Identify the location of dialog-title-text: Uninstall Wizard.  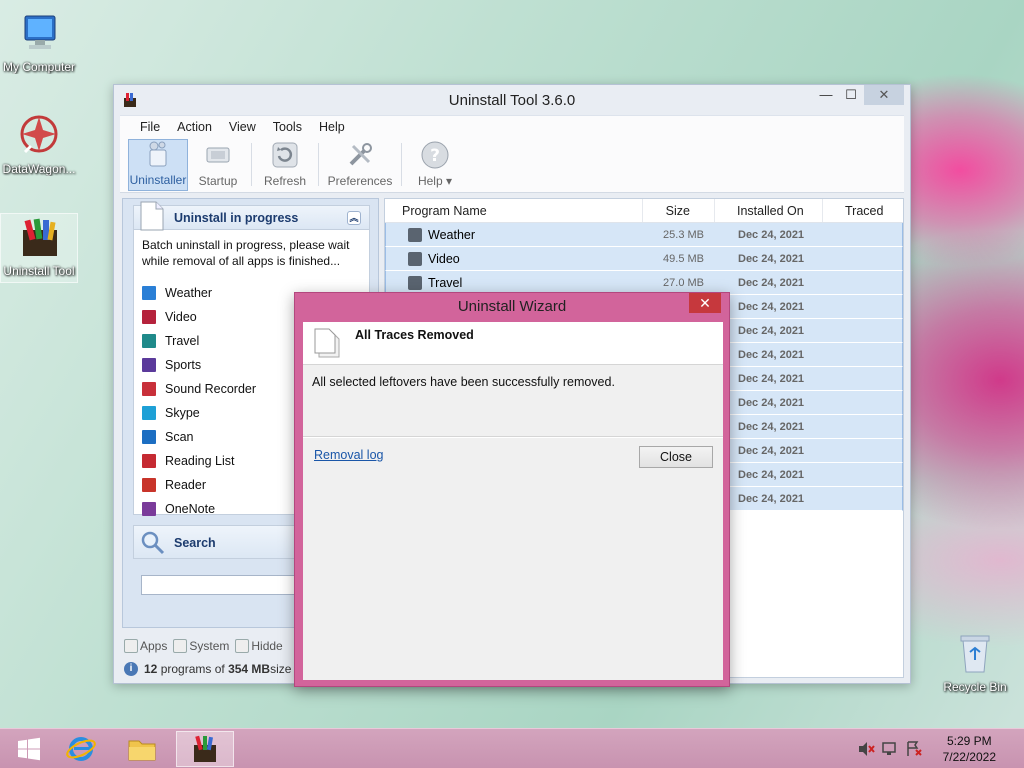
(512, 306).